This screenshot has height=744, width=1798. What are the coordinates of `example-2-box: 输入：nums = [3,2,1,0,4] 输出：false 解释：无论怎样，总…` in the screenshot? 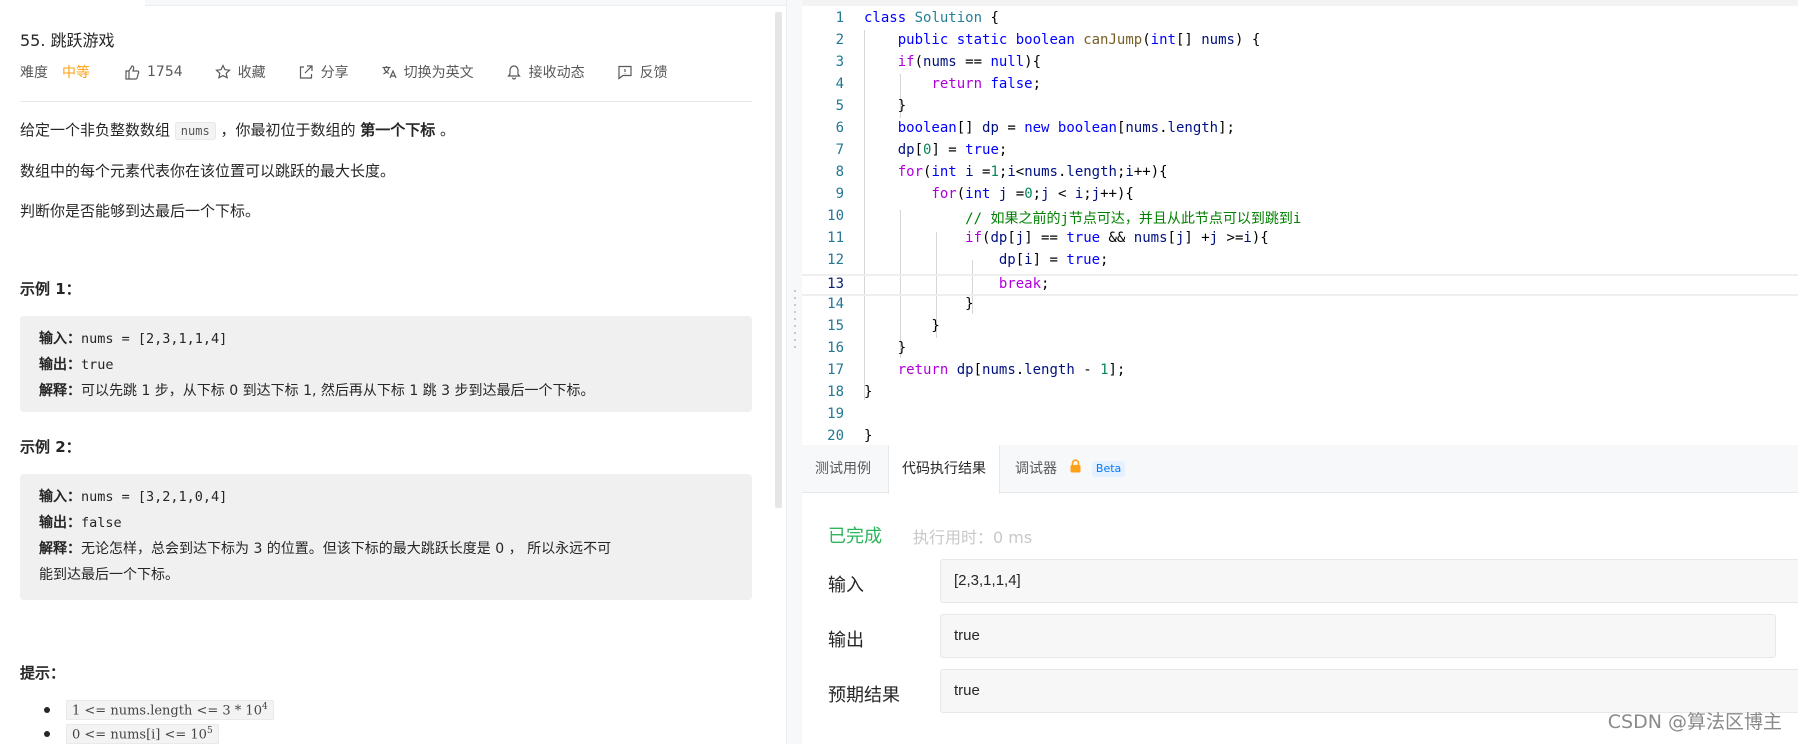 It's located at (386, 537).